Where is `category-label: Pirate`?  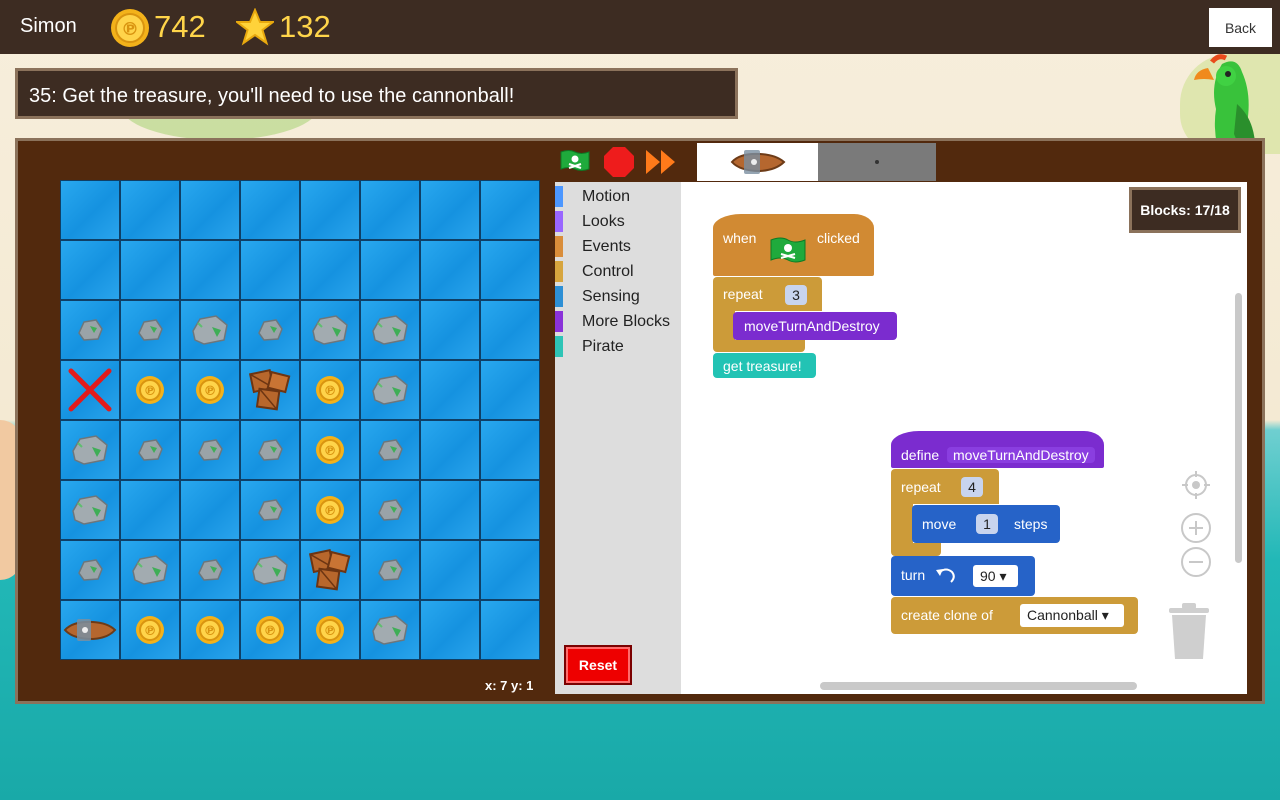
category-label: Pirate is located at coordinates (603, 346).